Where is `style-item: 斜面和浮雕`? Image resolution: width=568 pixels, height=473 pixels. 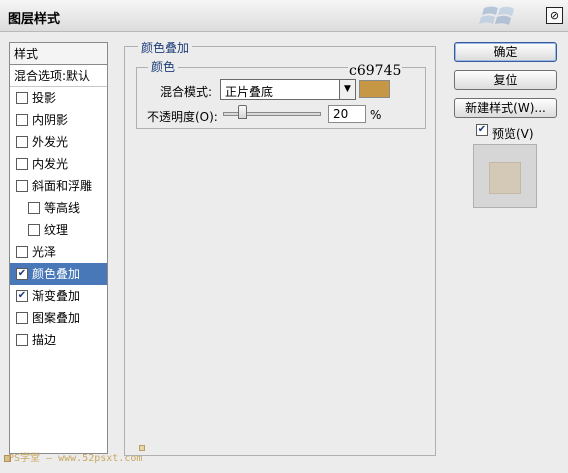
style-item: 斜面和浮雕 is located at coordinates (58, 186).